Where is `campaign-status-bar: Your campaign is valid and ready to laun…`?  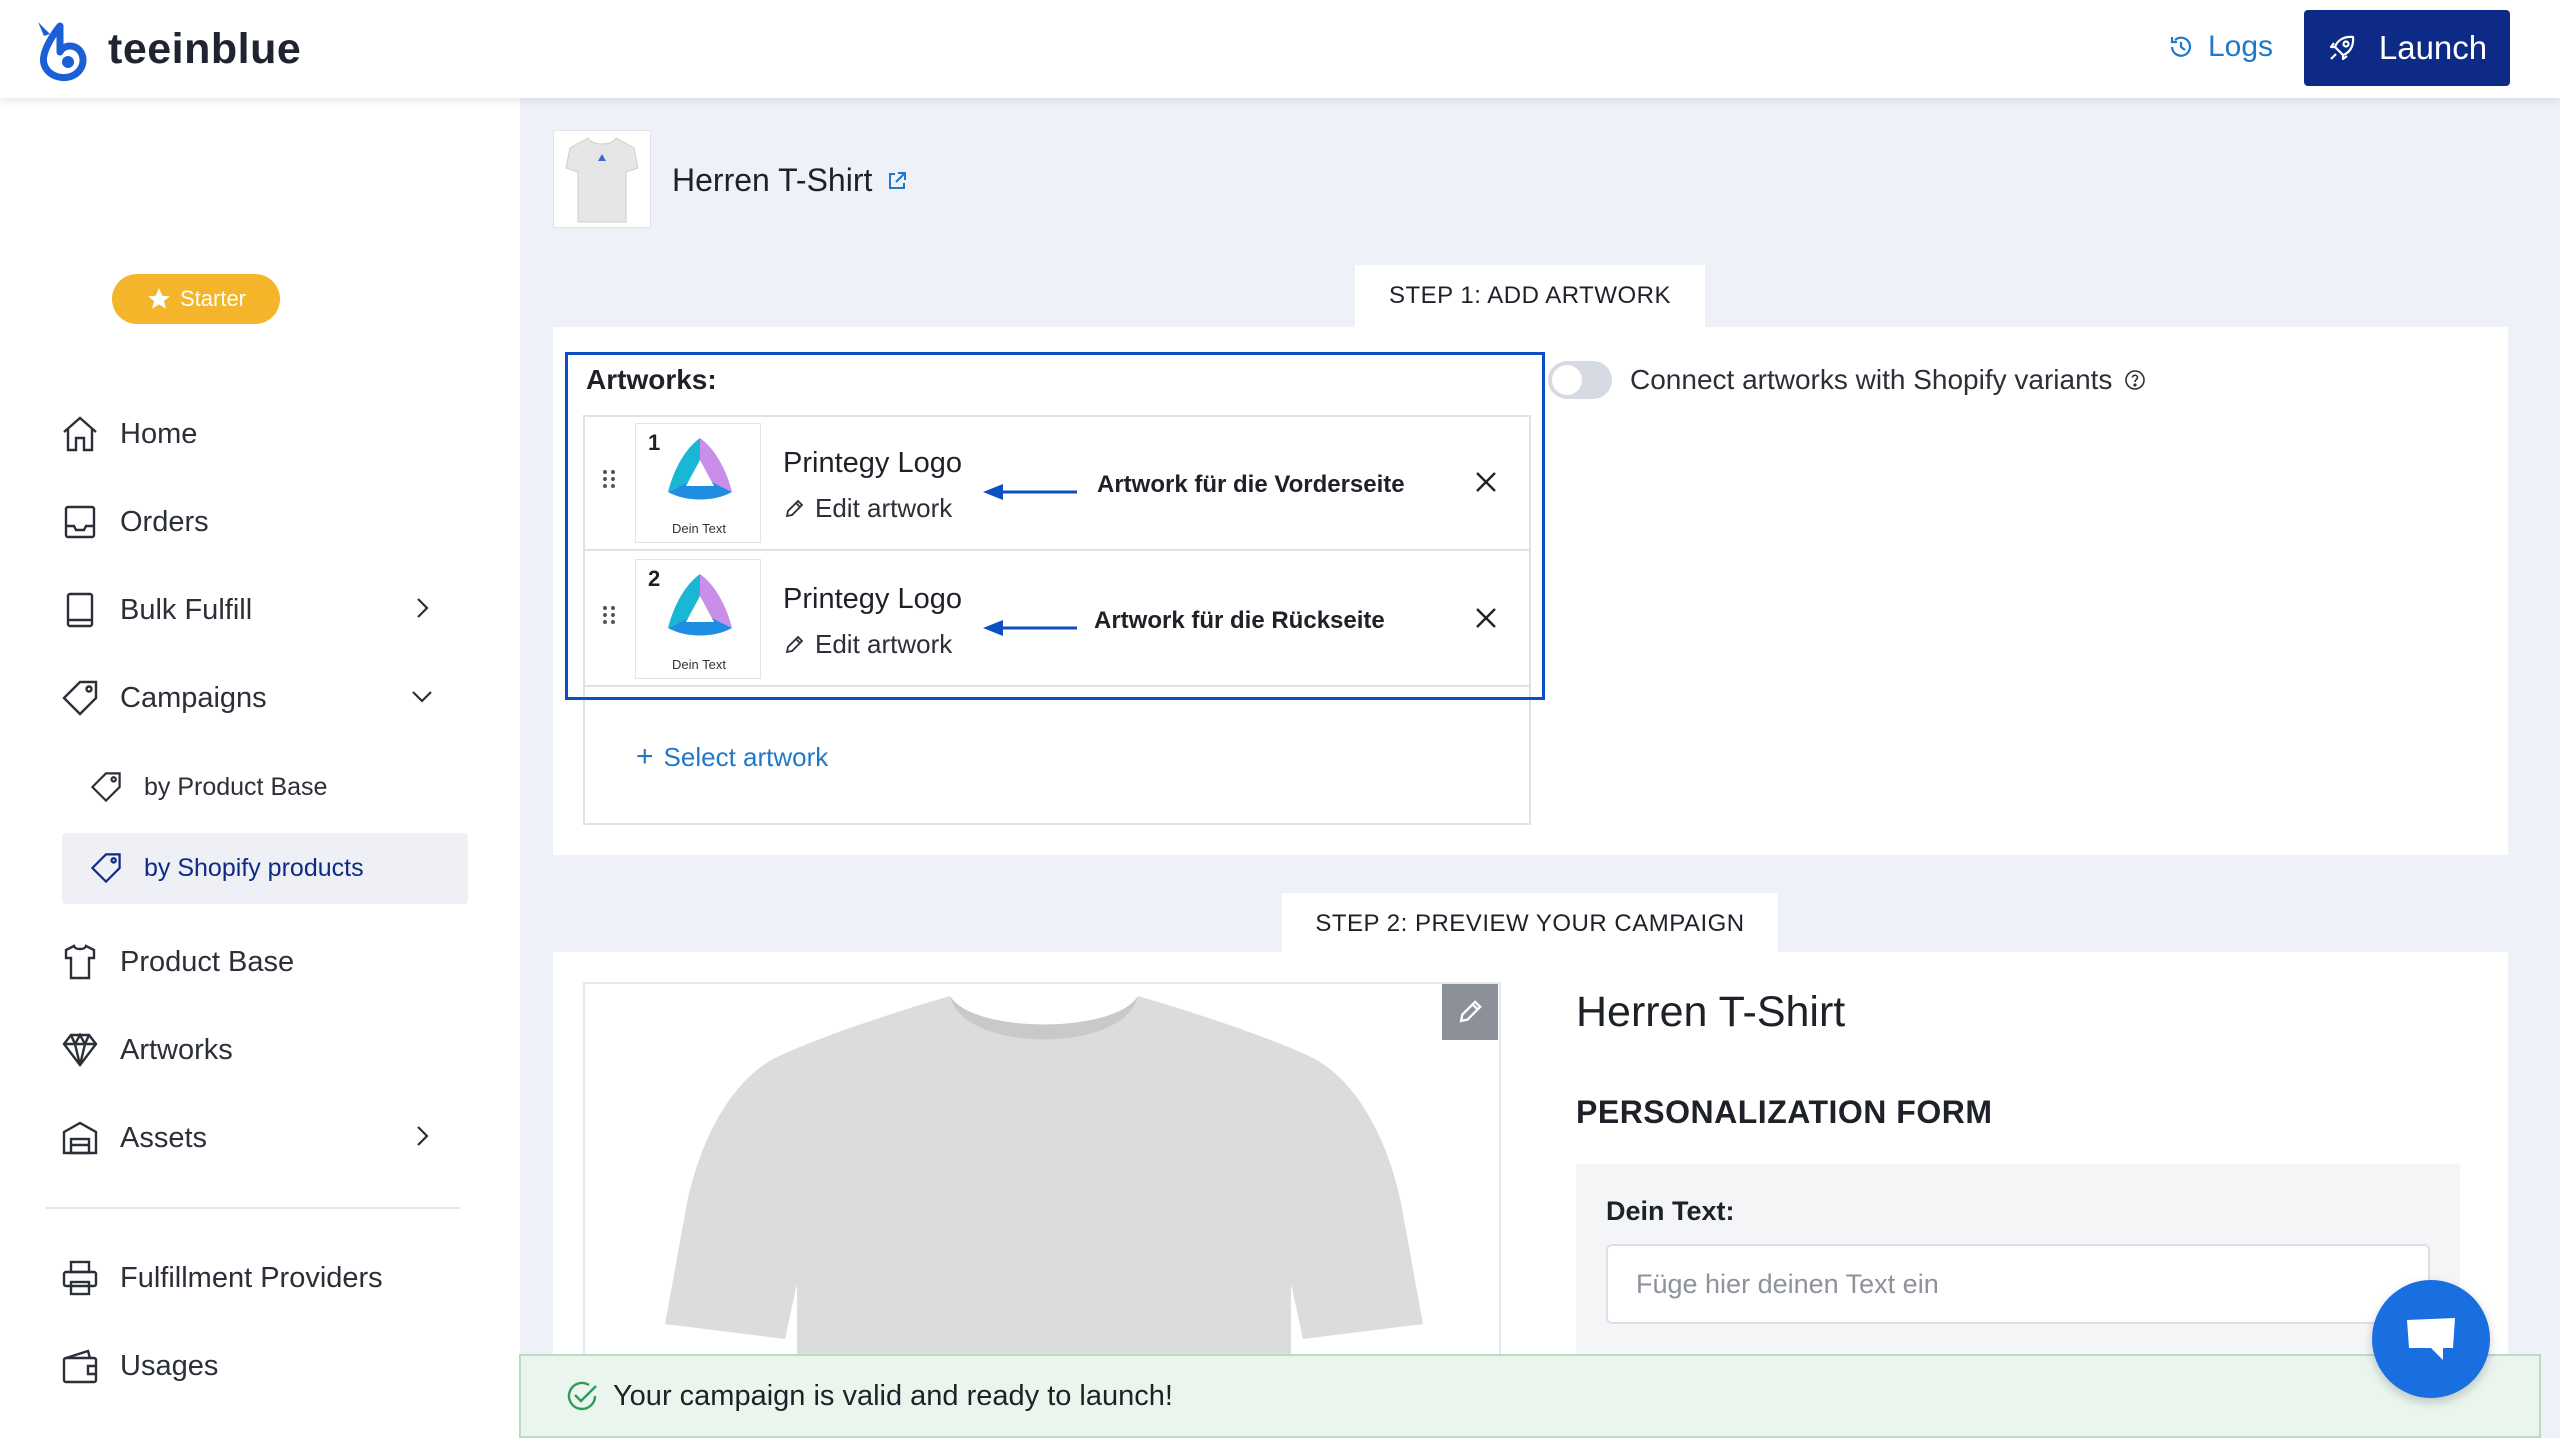 campaign-status-bar: Your campaign is valid and ready to laun… is located at coordinates (1530, 1396).